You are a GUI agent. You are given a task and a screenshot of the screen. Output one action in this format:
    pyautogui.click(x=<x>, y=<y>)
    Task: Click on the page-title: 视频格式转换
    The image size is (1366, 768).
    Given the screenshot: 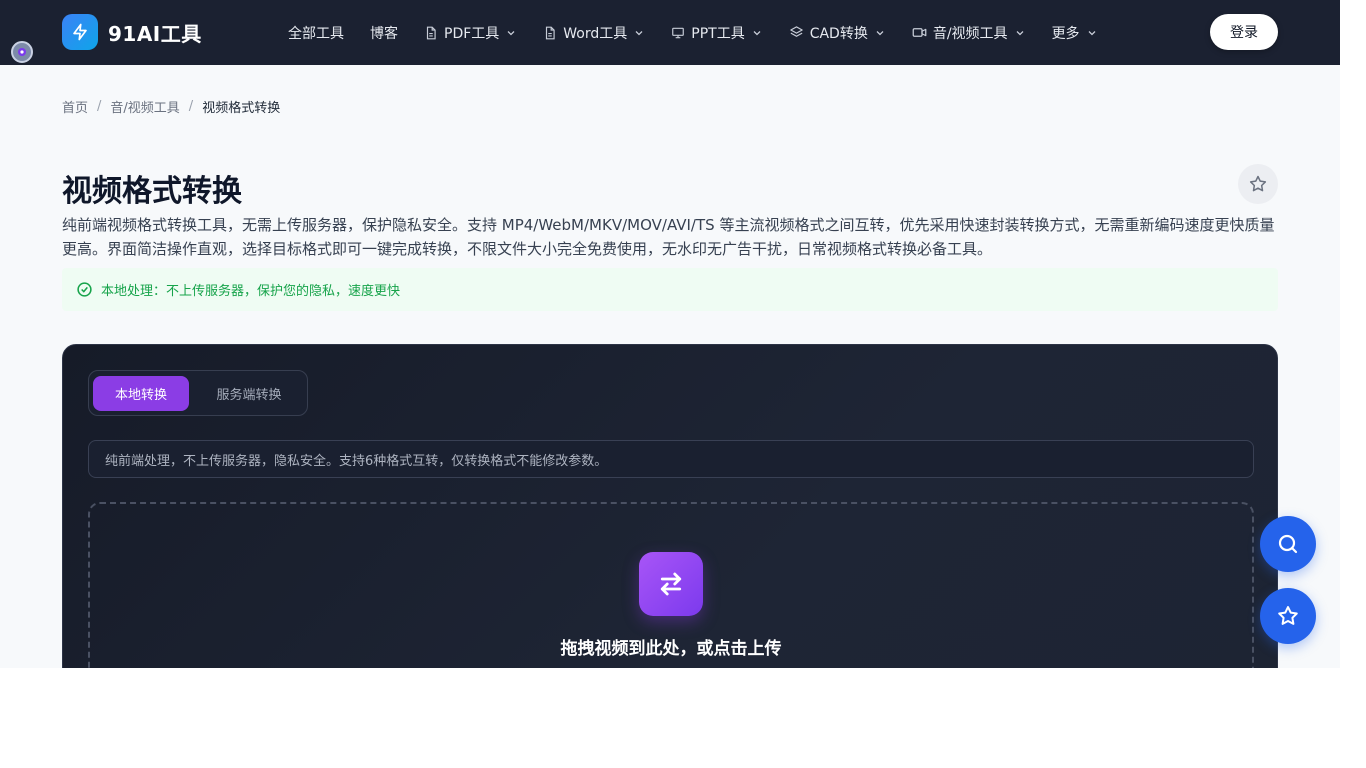 What is the action you would take?
    pyautogui.click(x=152, y=191)
    